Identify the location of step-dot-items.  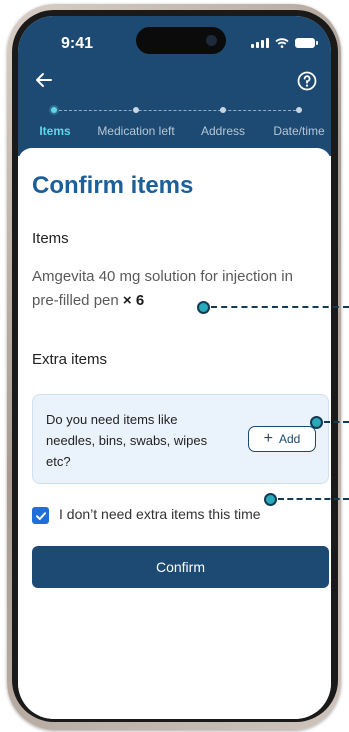
(54, 110).